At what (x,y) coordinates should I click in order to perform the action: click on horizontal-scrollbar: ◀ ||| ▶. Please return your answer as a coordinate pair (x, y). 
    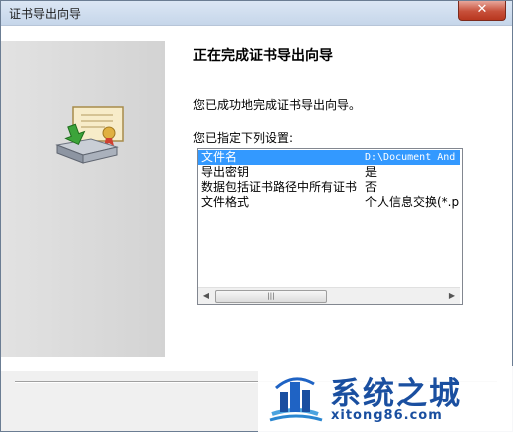
    Looking at the image, I should click on (329, 295).